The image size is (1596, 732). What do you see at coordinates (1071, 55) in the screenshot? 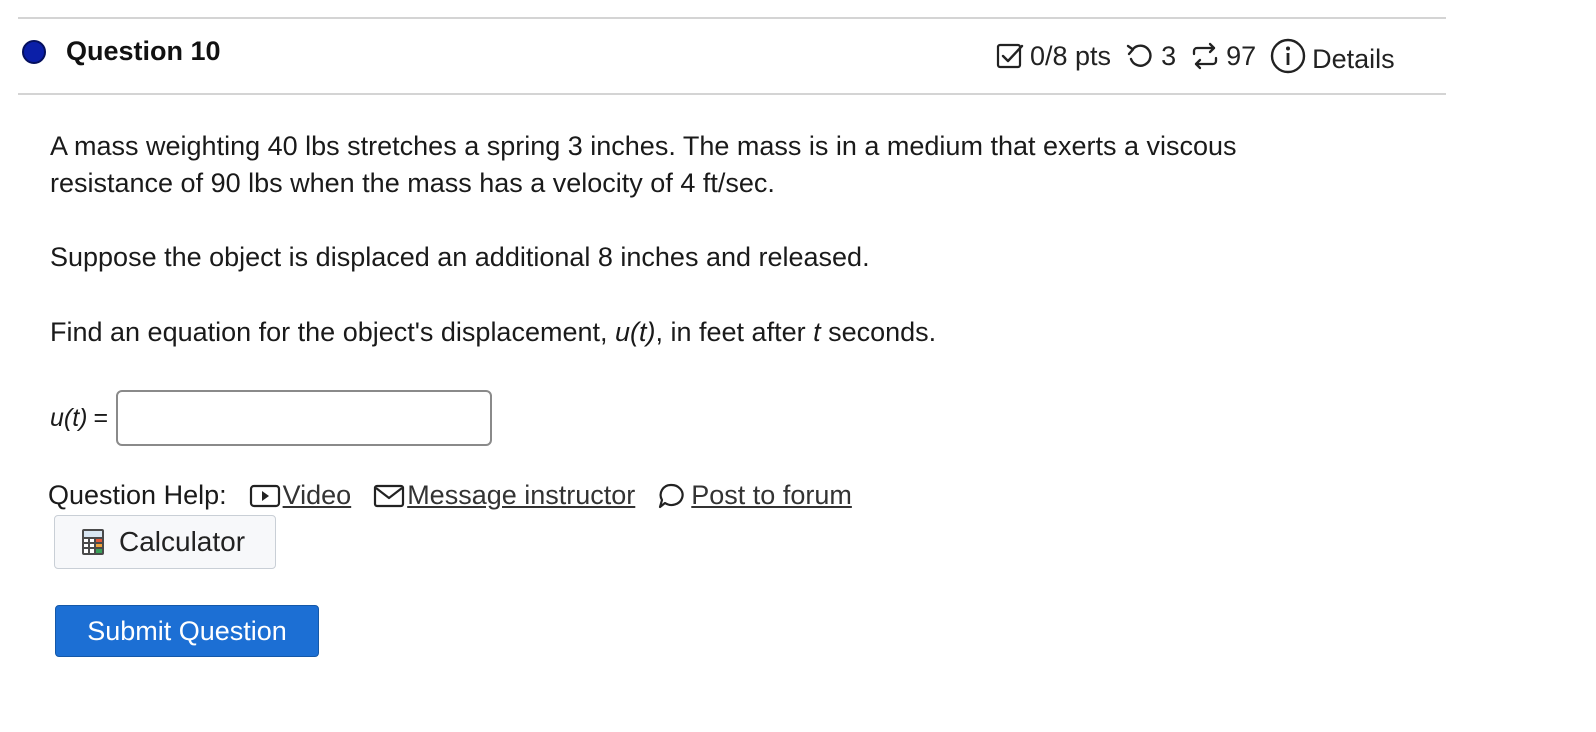
I see `points-value: 0/8 pts` at bounding box center [1071, 55].